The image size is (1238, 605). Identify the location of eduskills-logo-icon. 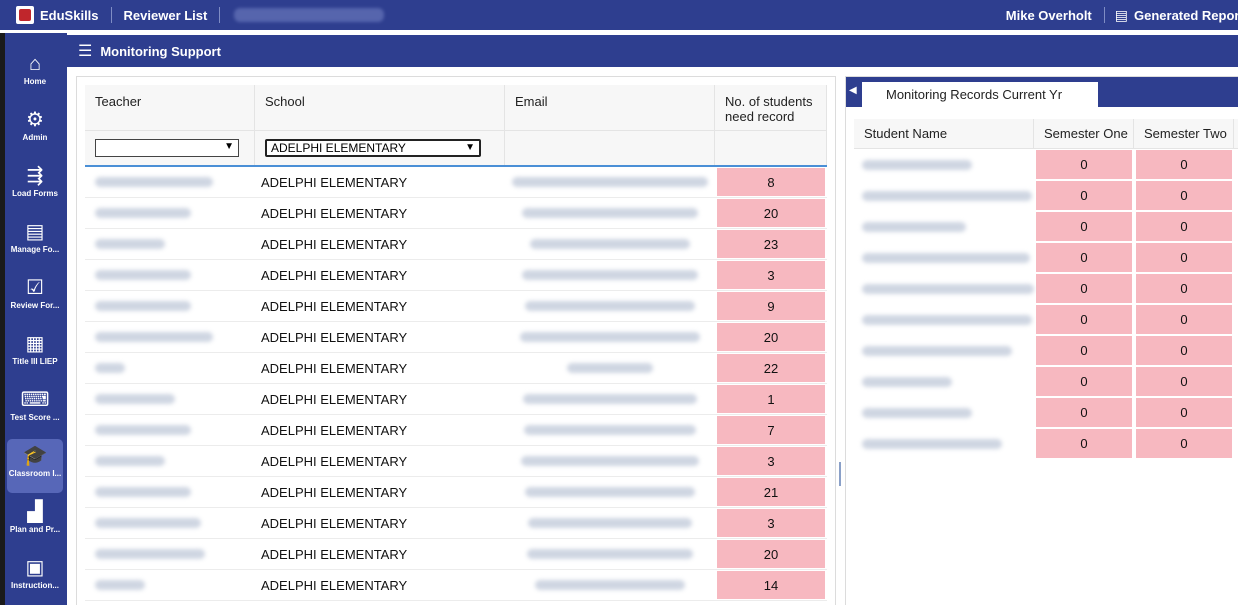
(25, 15).